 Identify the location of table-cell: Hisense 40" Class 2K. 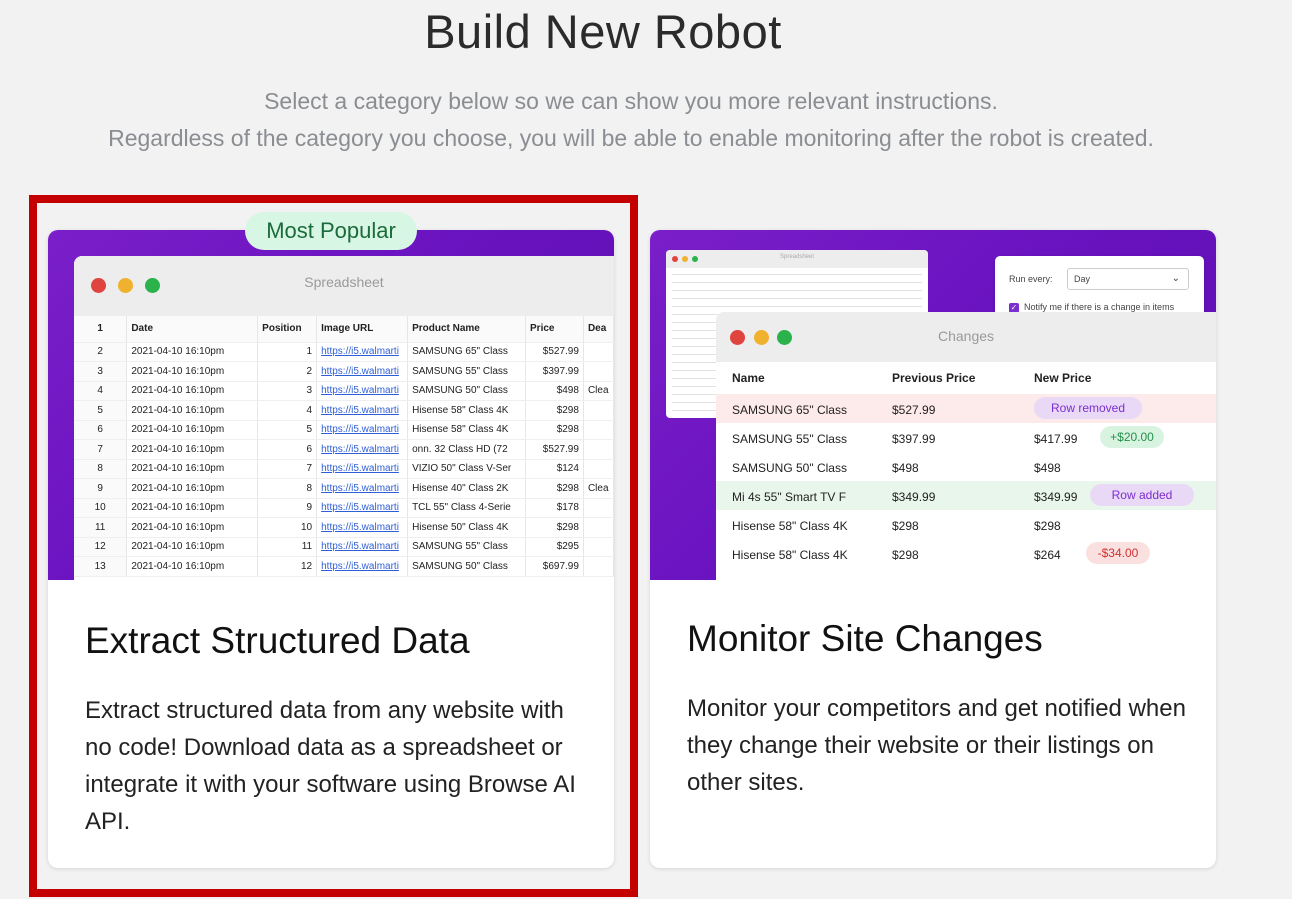
(467, 488).